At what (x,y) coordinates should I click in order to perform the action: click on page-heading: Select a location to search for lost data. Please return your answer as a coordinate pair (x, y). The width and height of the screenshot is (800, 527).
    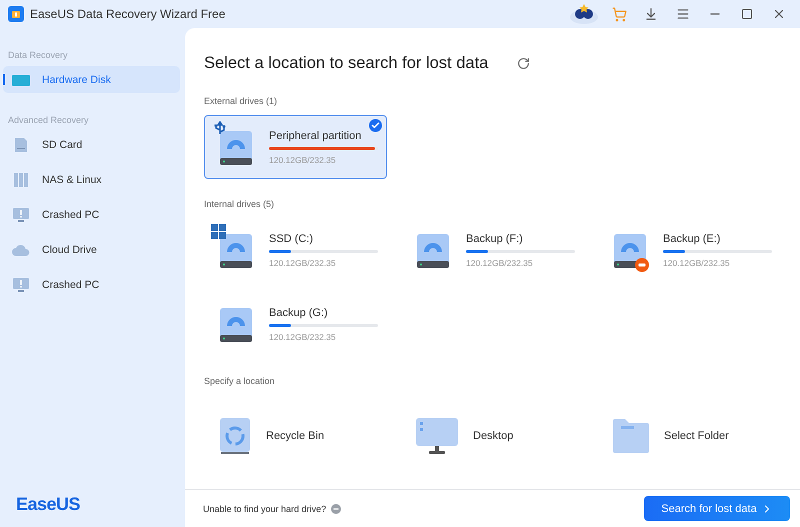
    Looking at the image, I should click on (346, 63).